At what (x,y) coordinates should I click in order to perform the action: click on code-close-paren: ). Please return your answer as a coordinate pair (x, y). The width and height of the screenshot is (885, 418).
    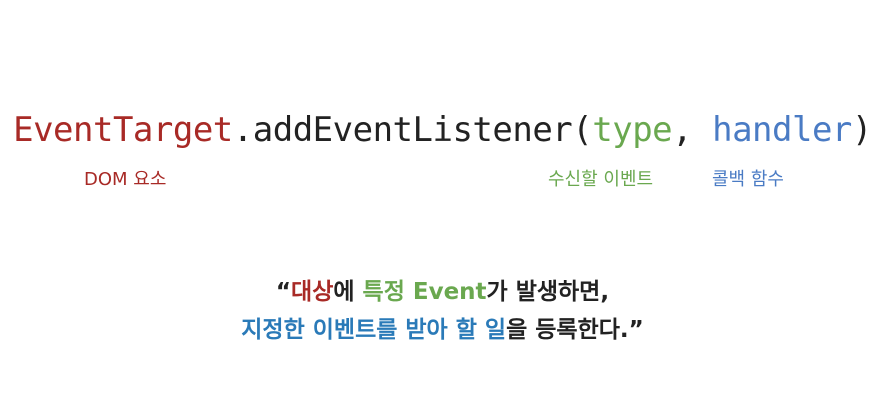
    Looking at the image, I should click on (861, 130).